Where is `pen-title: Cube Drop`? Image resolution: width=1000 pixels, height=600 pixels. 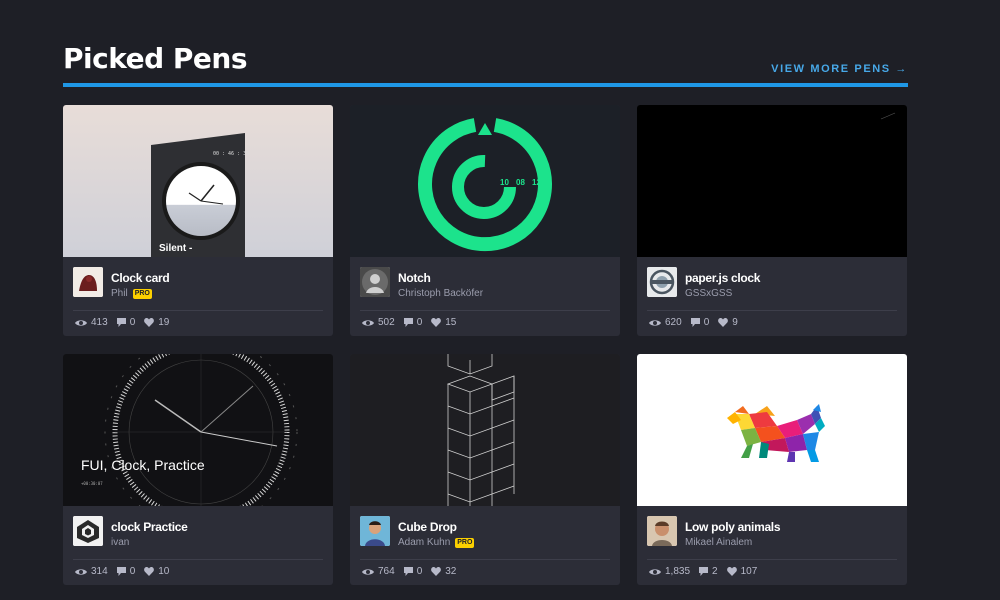 pen-title: Cube Drop is located at coordinates (427, 527).